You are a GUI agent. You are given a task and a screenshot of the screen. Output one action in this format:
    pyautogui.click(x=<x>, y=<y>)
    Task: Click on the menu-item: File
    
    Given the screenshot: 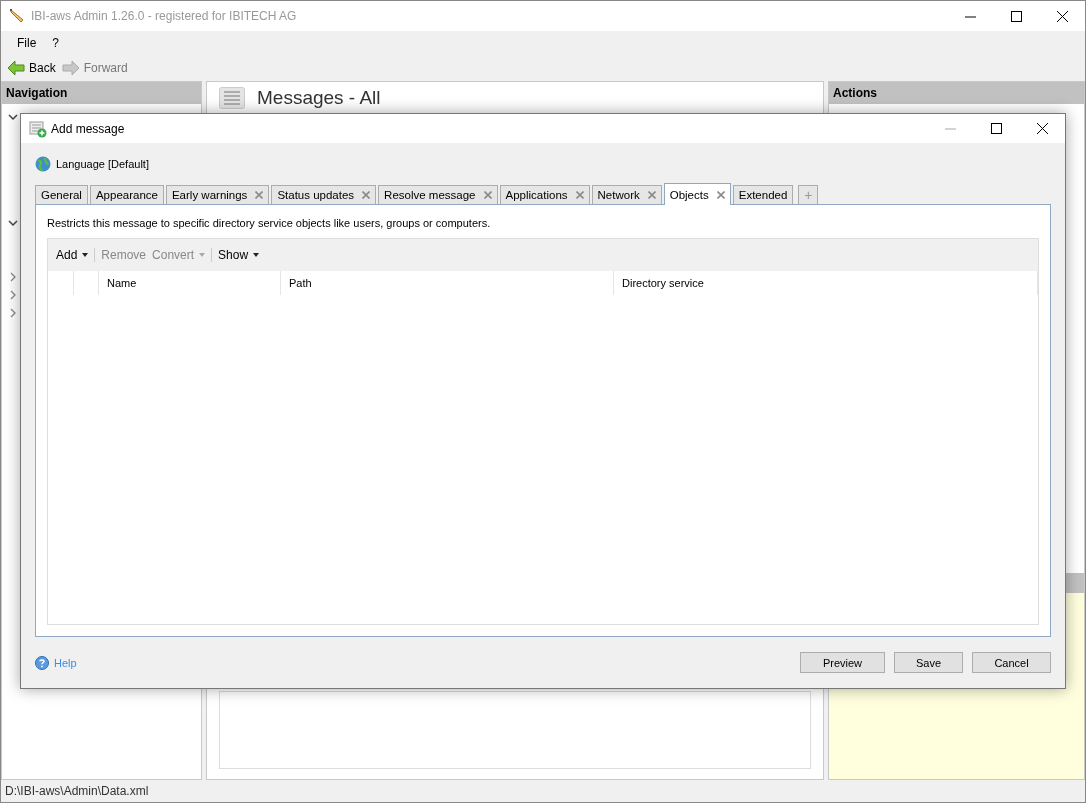 What is the action you would take?
    pyautogui.click(x=27, y=43)
    